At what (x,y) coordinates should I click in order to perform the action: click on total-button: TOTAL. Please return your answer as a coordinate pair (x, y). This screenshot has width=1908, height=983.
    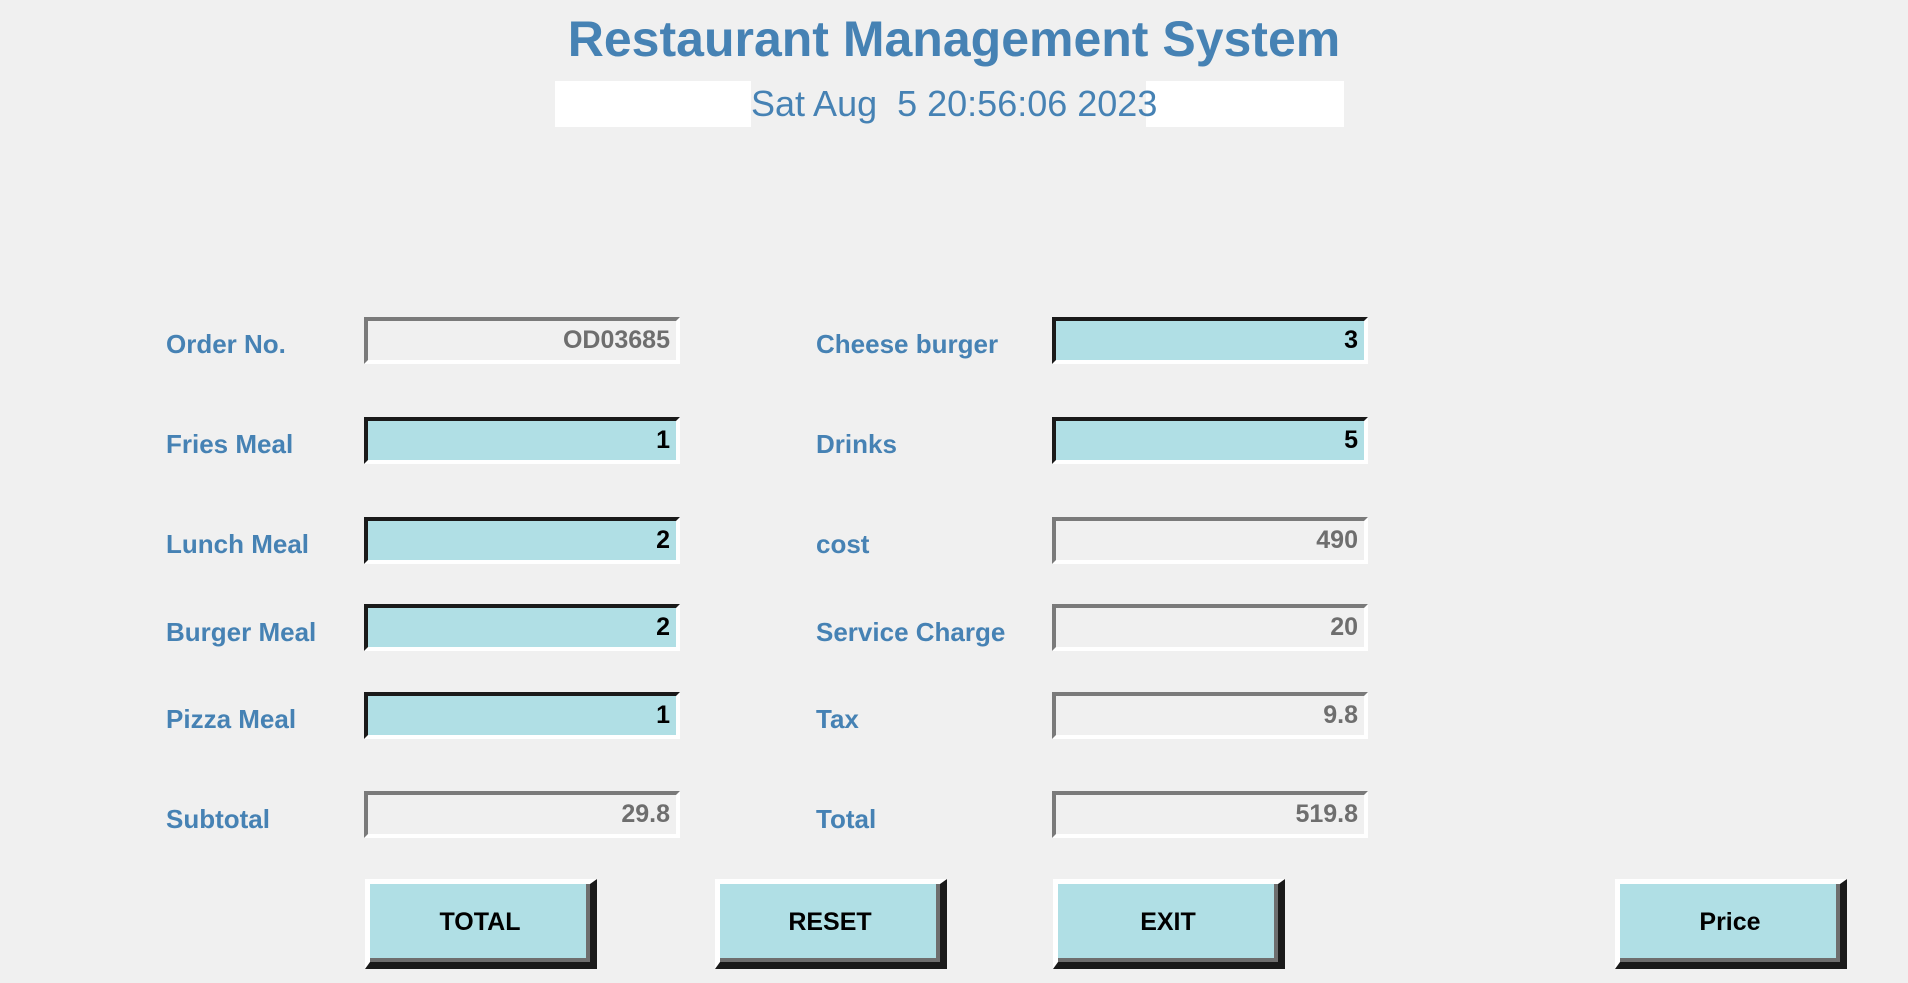
    Looking at the image, I should click on (481, 924).